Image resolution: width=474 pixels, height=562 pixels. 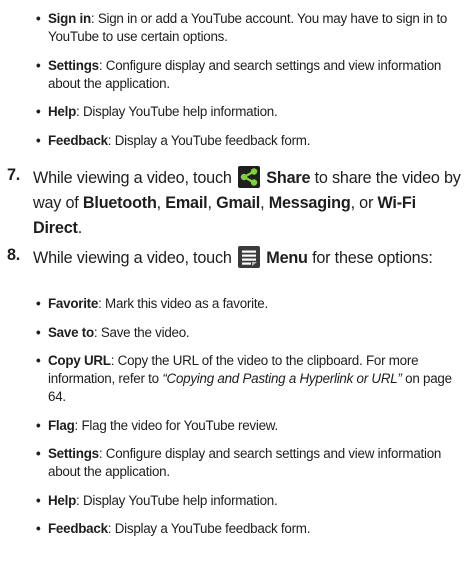 I want to click on list-item: Favorite: Mark this video as a favorite., so click(x=251, y=304).